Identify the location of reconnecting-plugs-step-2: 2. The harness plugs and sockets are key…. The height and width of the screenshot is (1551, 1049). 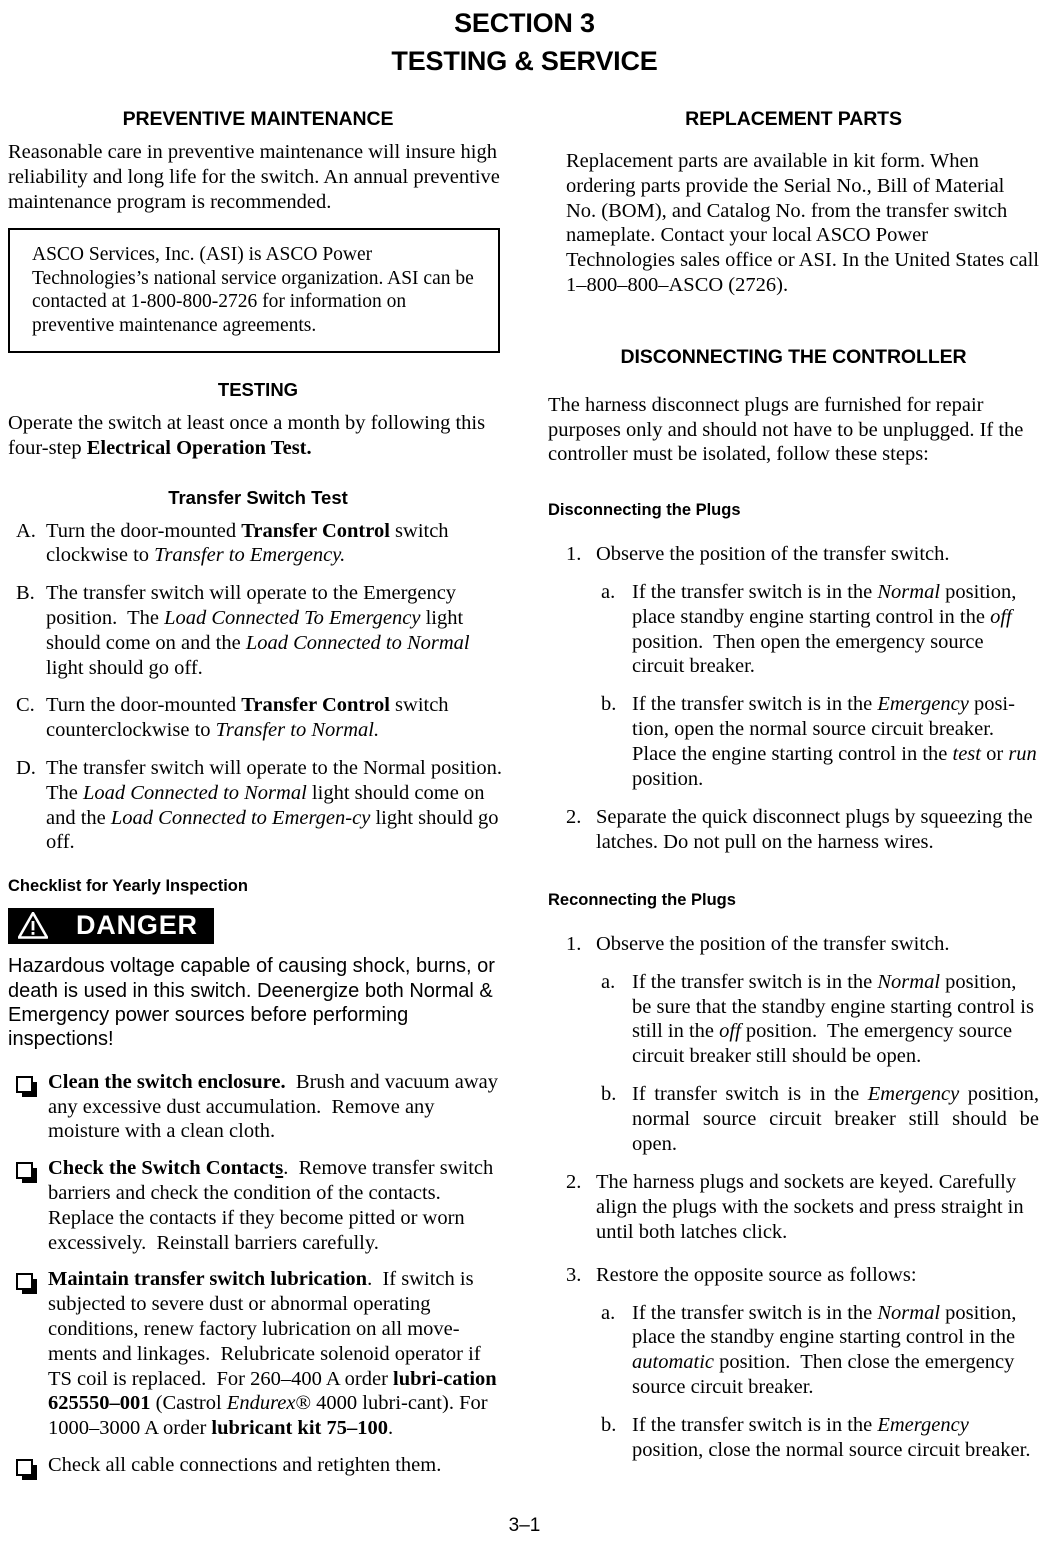
(795, 1207).